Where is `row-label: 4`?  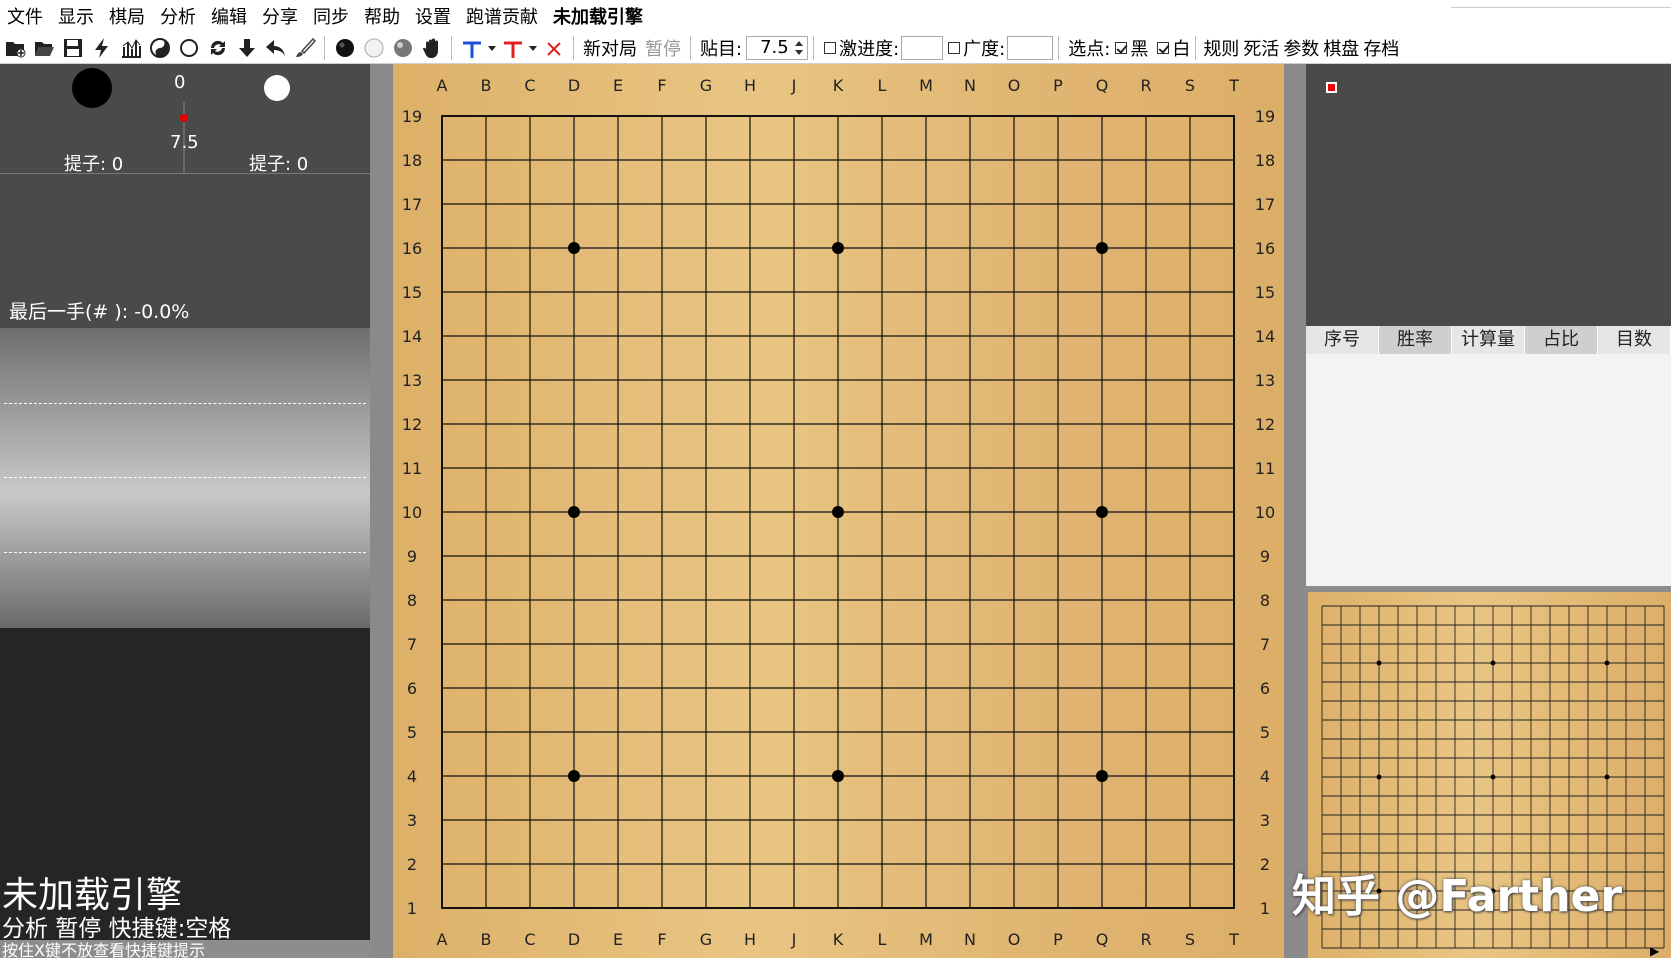
row-label: 4 is located at coordinates (1265, 776).